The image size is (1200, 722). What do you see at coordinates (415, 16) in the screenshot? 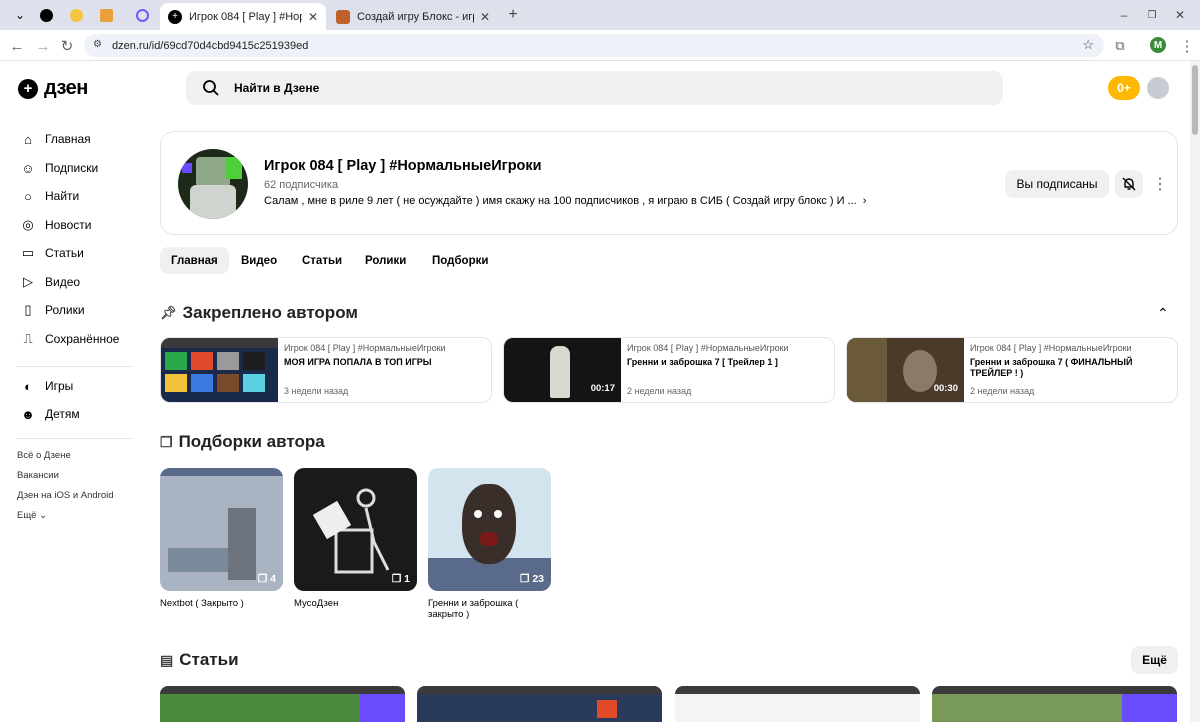
I see `tab-title: Создай игру Блокс - играть он` at bounding box center [415, 16].